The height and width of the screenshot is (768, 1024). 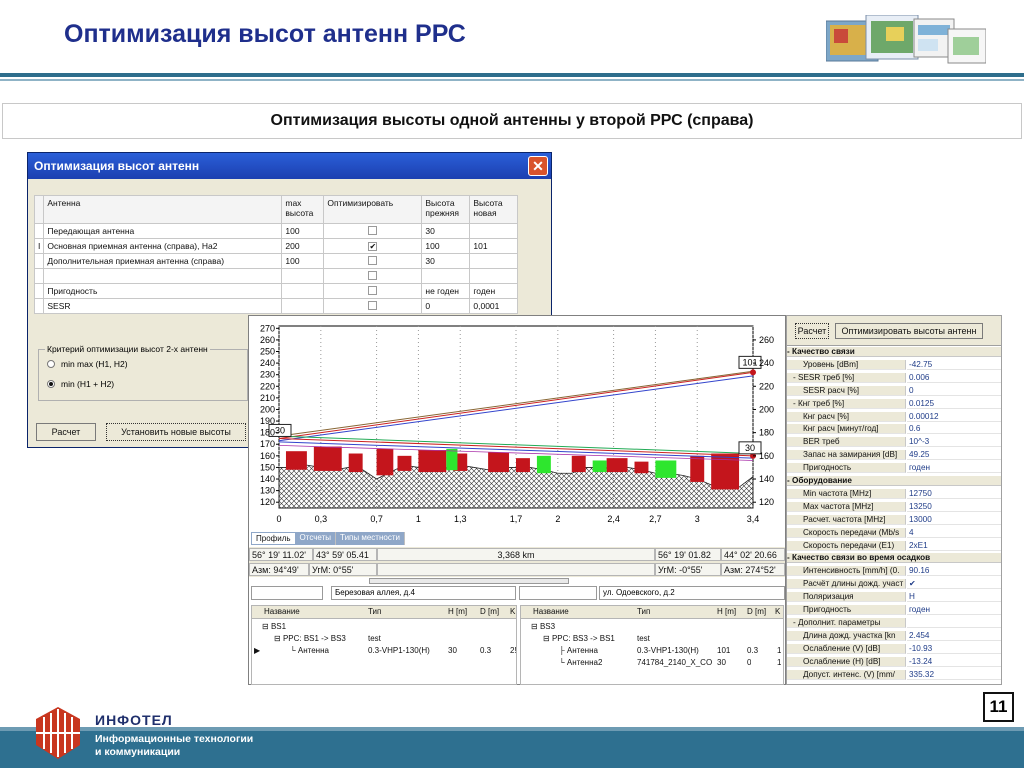 I want to click on tab-readings: Отсчеты, so click(x=316, y=538).